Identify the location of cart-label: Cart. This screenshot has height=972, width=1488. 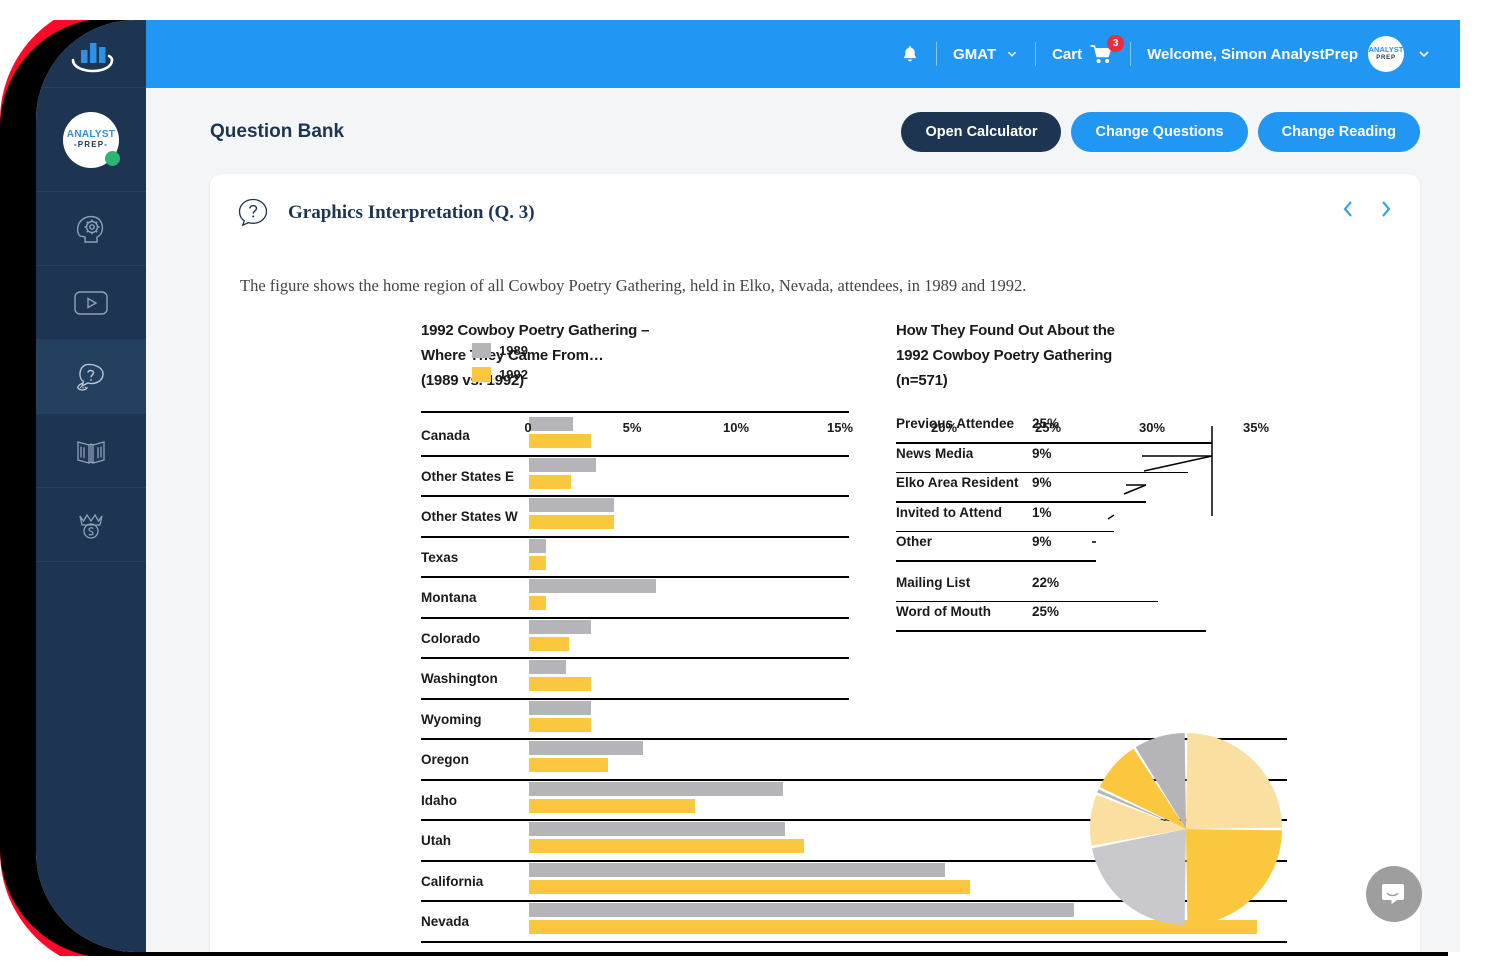
(1067, 54).